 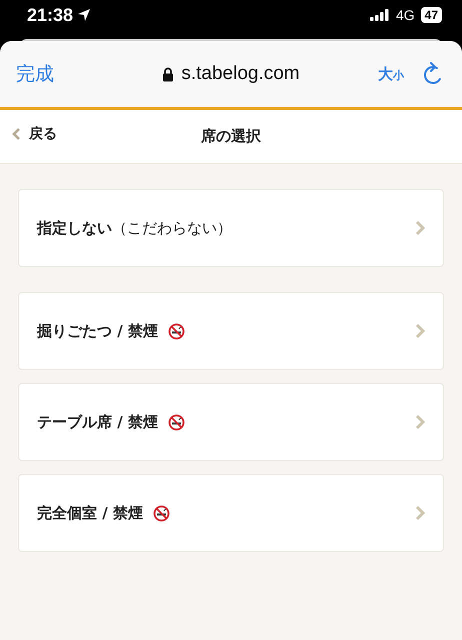 What do you see at coordinates (231, 331) in the screenshot?
I see `seat-option: 掘りごたつ / 禁煙` at bounding box center [231, 331].